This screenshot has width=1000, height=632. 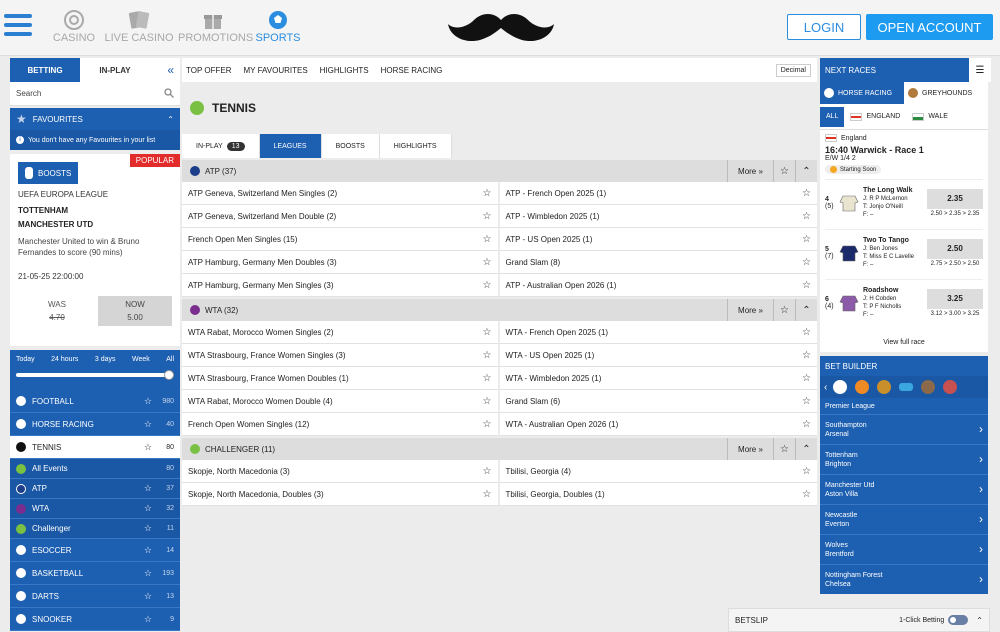 I want to click on nav-live-casino: LIVE CASINO, so click(x=139, y=26).